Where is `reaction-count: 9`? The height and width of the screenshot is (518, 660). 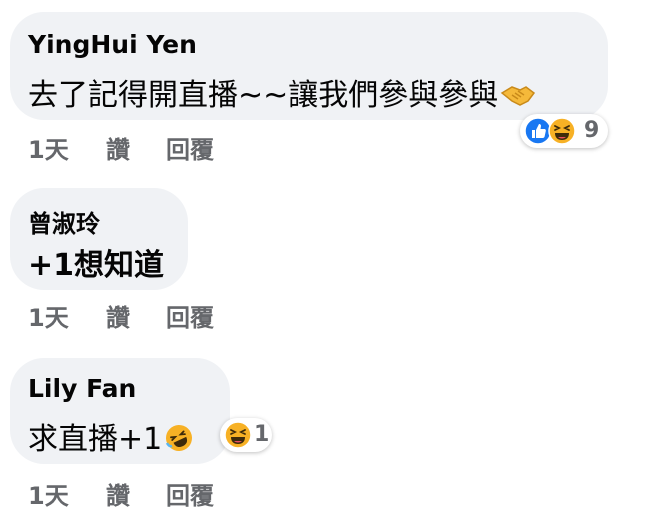
reaction-count: 9 is located at coordinates (592, 130).